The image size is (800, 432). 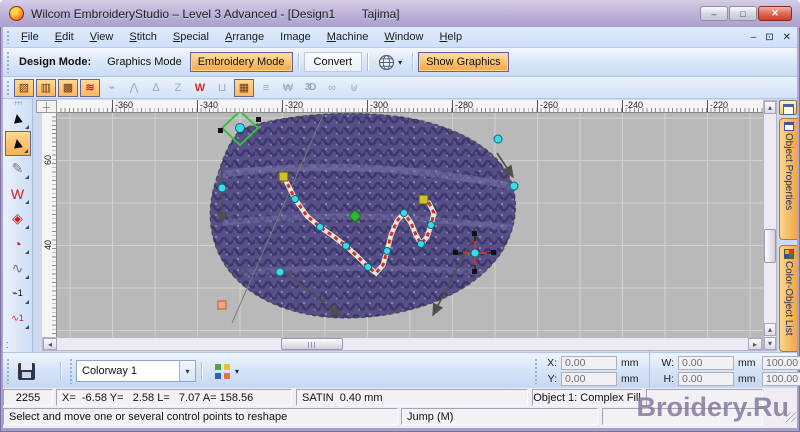 I want to click on triple-run-digitize-tool: ∿1, so click(x=18, y=318).